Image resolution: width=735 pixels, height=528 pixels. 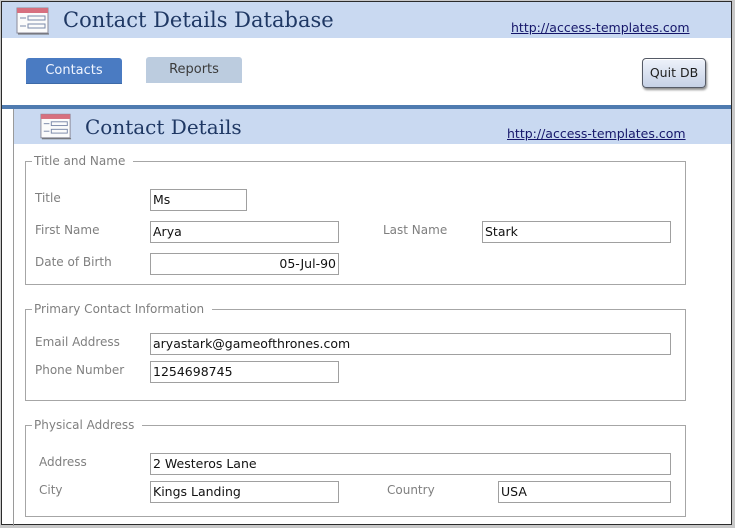 I want to click on phone-label: Phone Number, so click(x=80, y=370).